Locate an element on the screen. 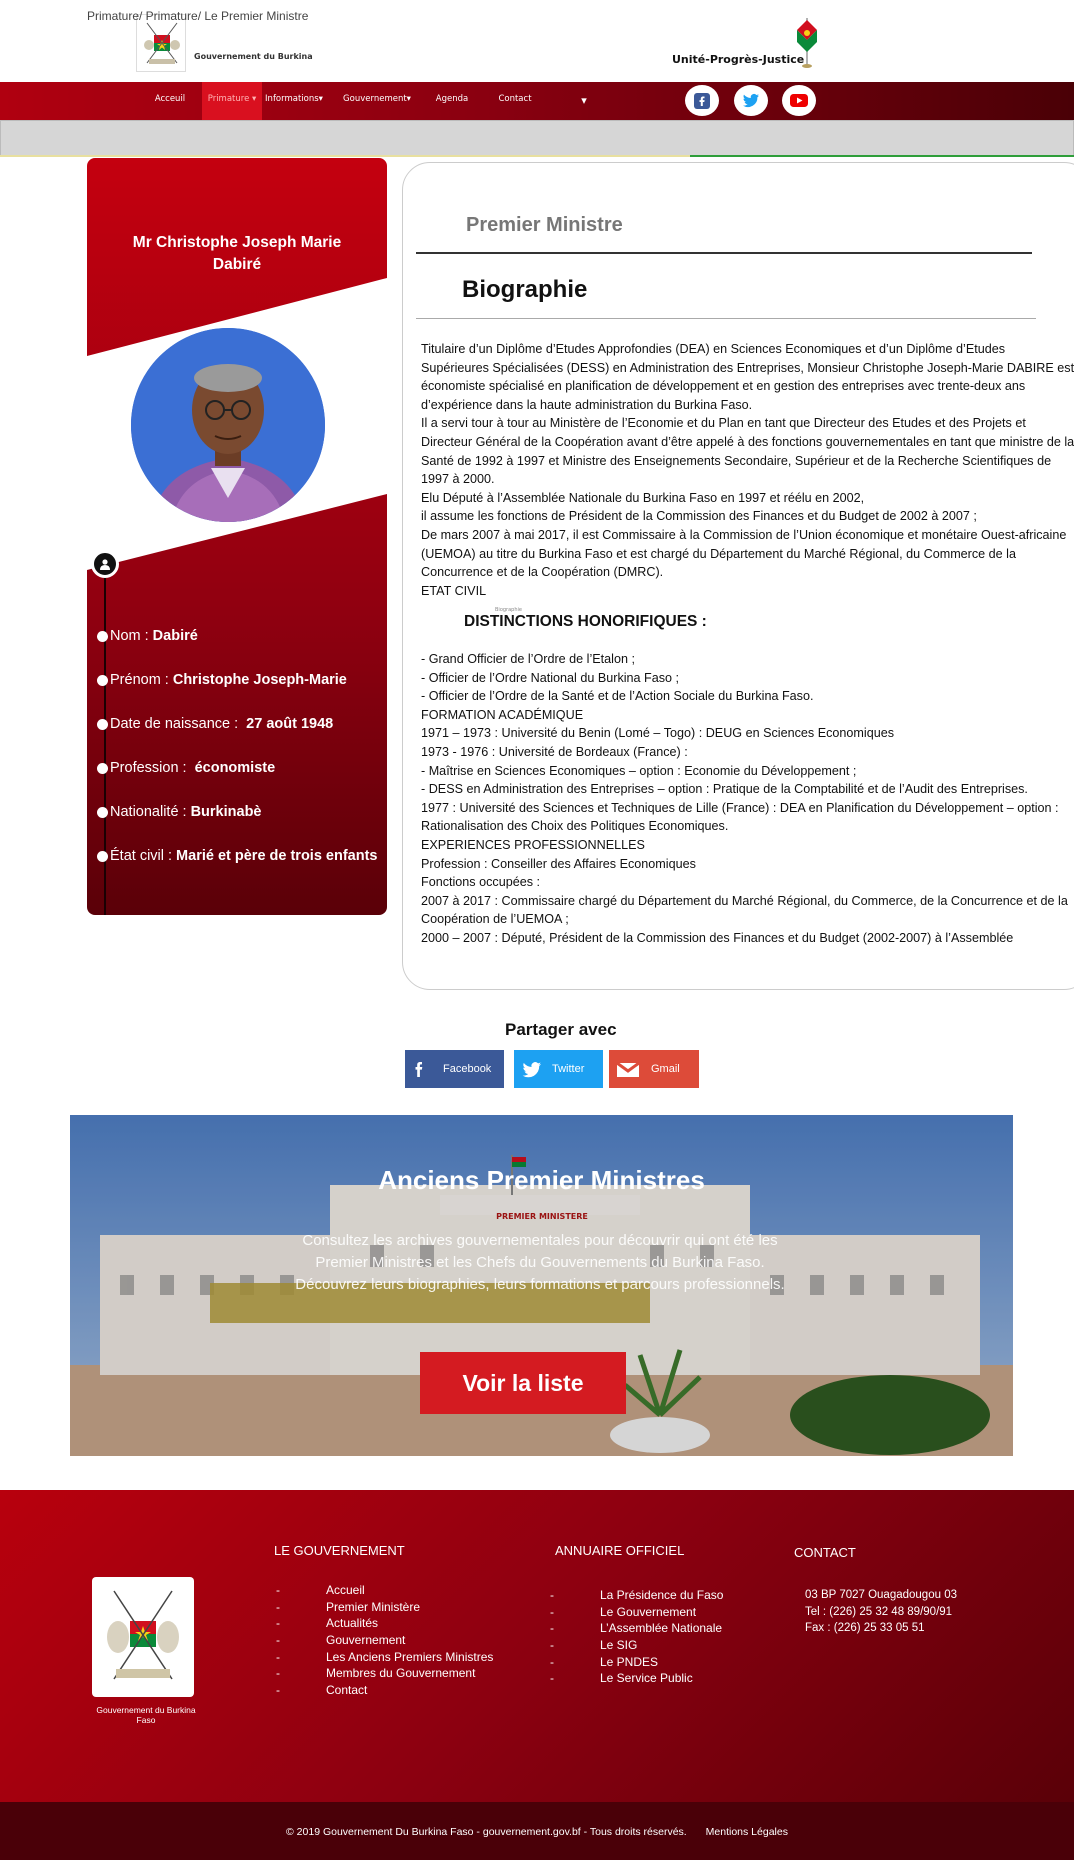  profile-name: Mr Christophe Joseph Marie Dabiré is located at coordinates (237, 253).